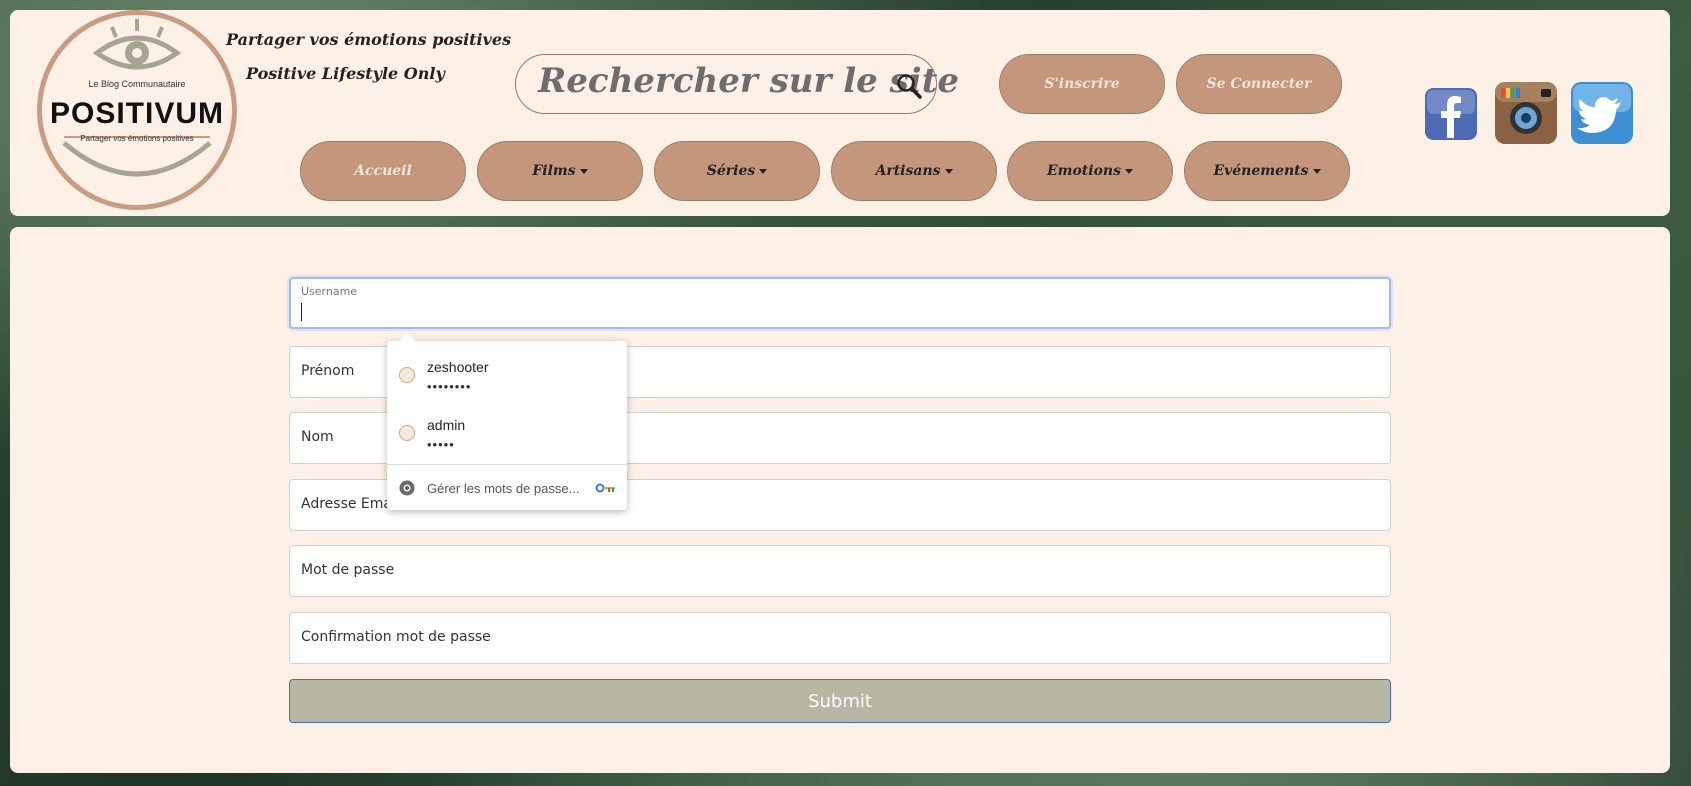 The image size is (1691, 786). I want to click on logo-title: POSITIVUM, so click(136, 113).